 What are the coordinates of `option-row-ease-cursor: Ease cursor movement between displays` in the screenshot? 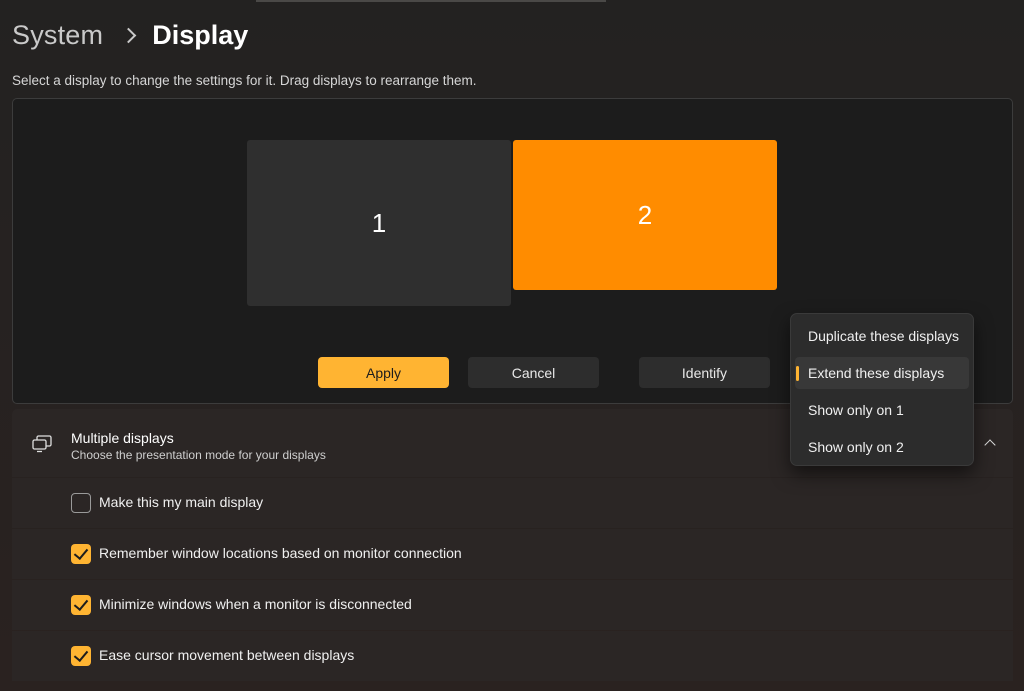 It's located at (512, 656).